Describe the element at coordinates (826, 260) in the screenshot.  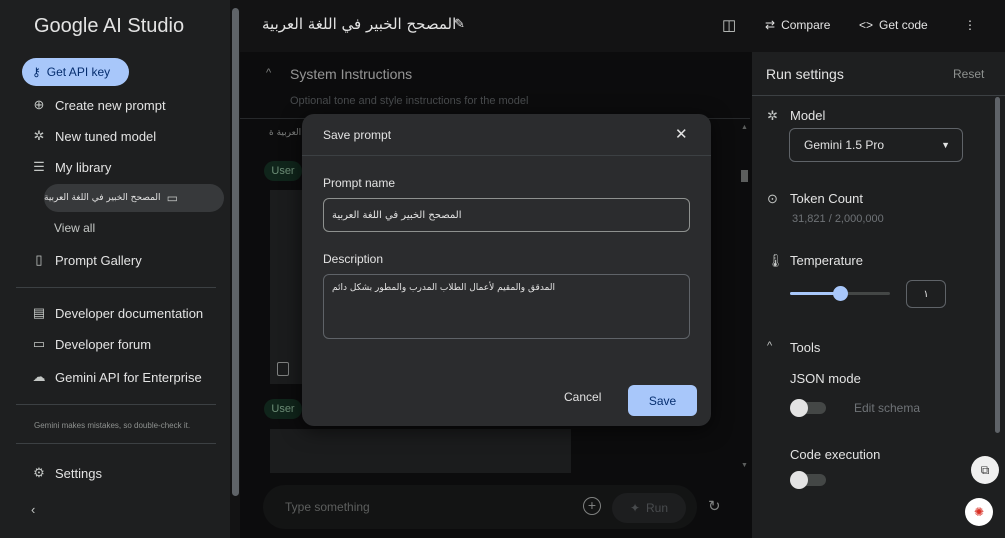
I see `temperature-label: Temperature` at that location.